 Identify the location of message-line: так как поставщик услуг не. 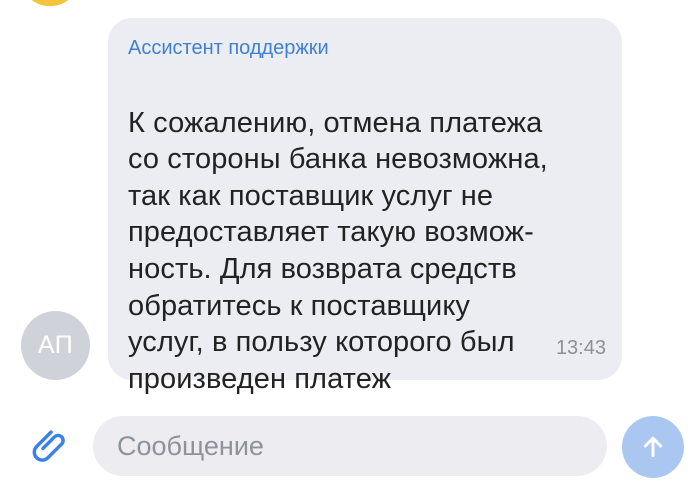
(311, 195).